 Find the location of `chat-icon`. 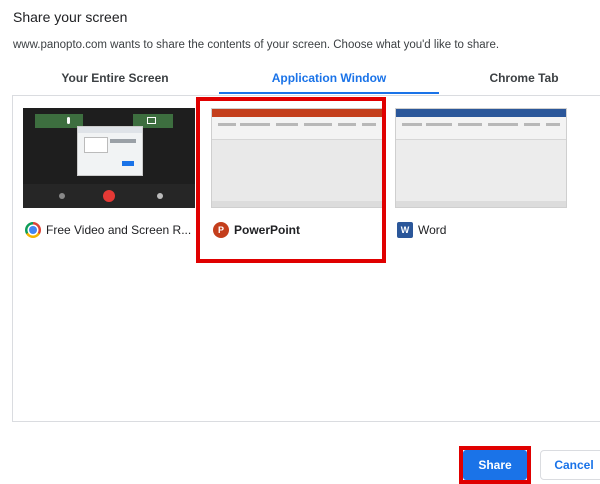

chat-icon is located at coordinates (151, 120).